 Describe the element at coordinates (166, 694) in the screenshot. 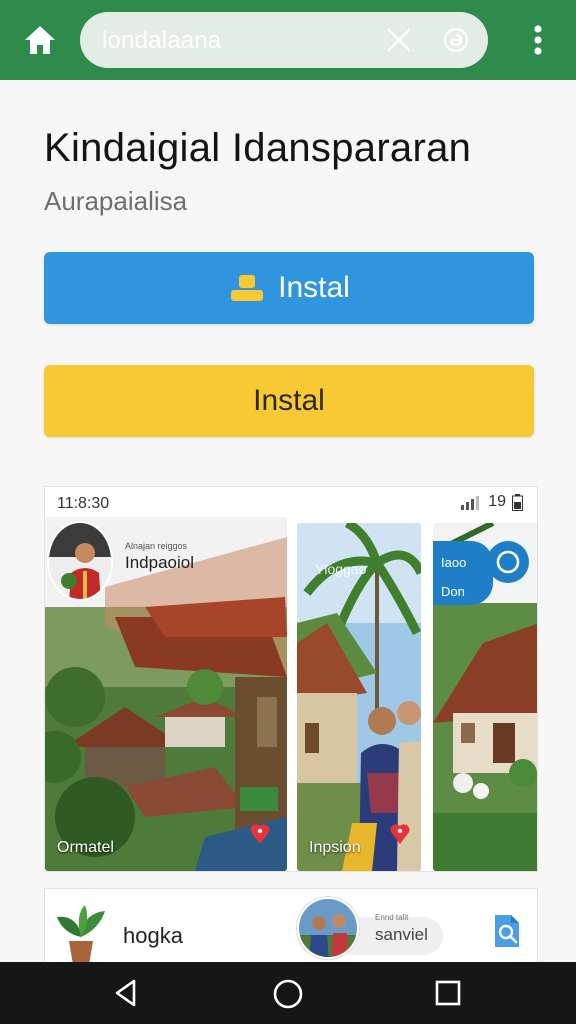

I see `screenshot-panel-1: Alnajan reiggos Indpaoiol Ormatel` at that location.